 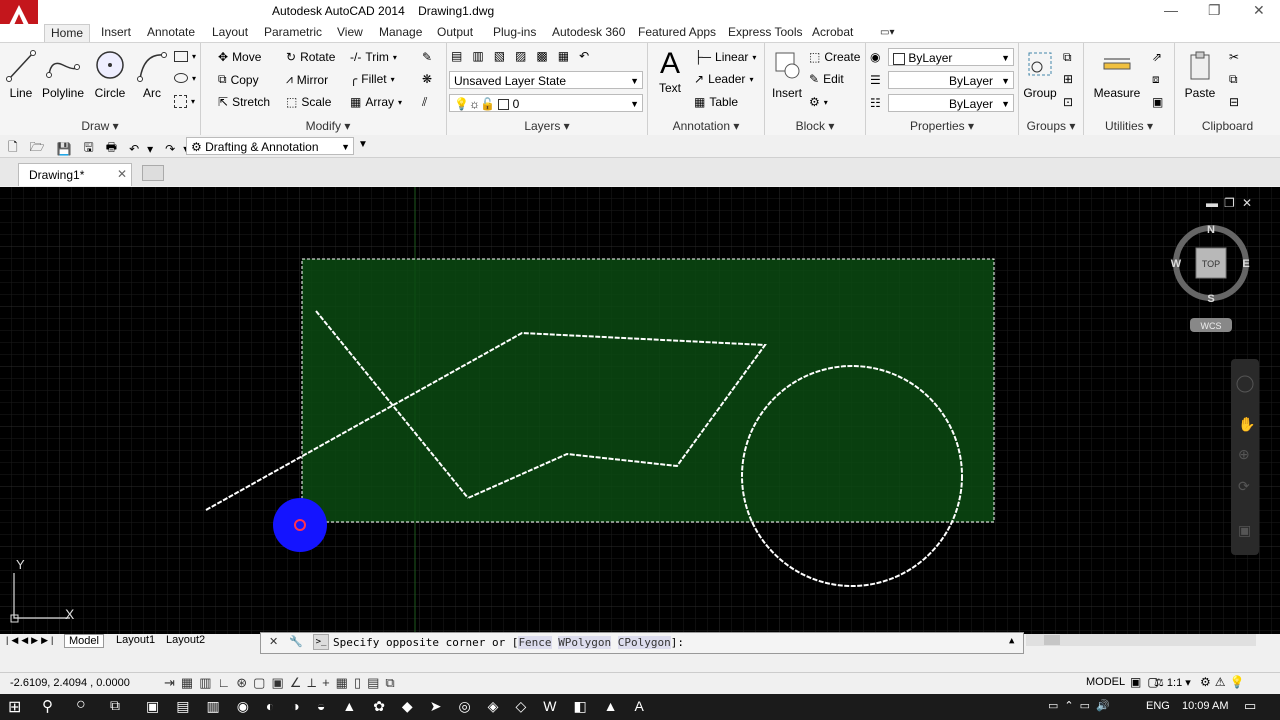 What do you see at coordinates (1158, 706) in the screenshot?
I see `language-indicator: ENG` at bounding box center [1158, 706].